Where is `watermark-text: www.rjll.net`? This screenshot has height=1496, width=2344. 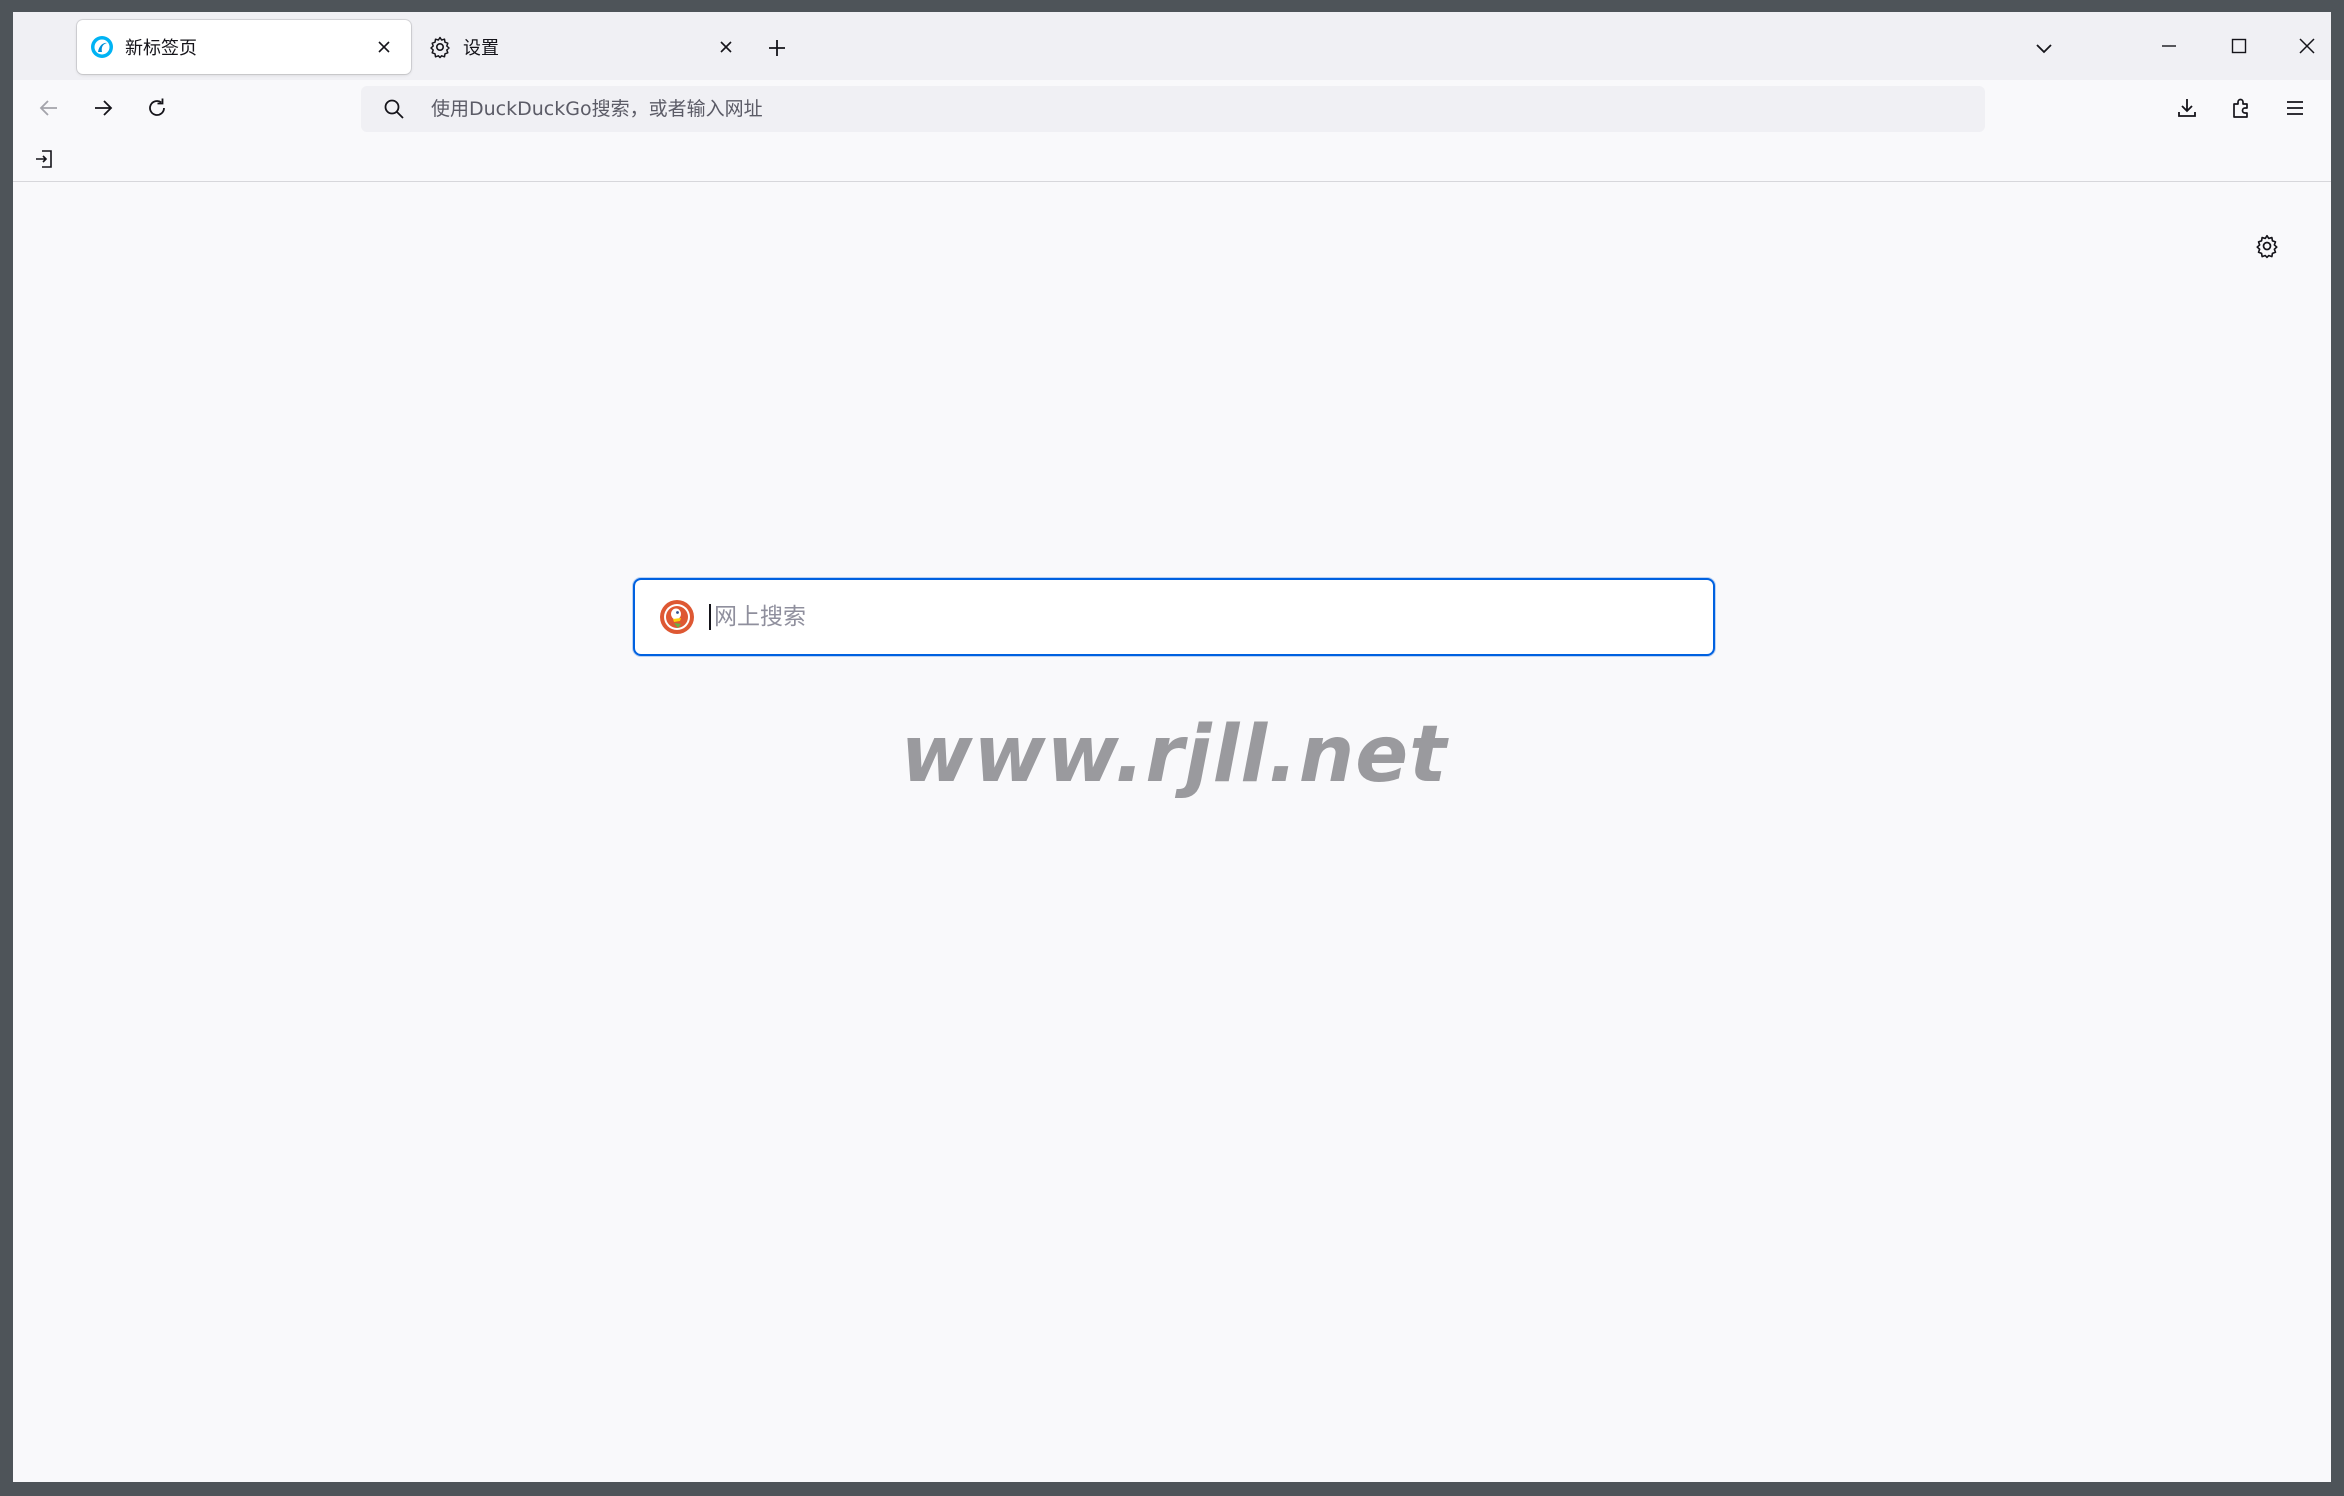
watermark-text: www.rjll.net is located at coordinates (1174, 755).